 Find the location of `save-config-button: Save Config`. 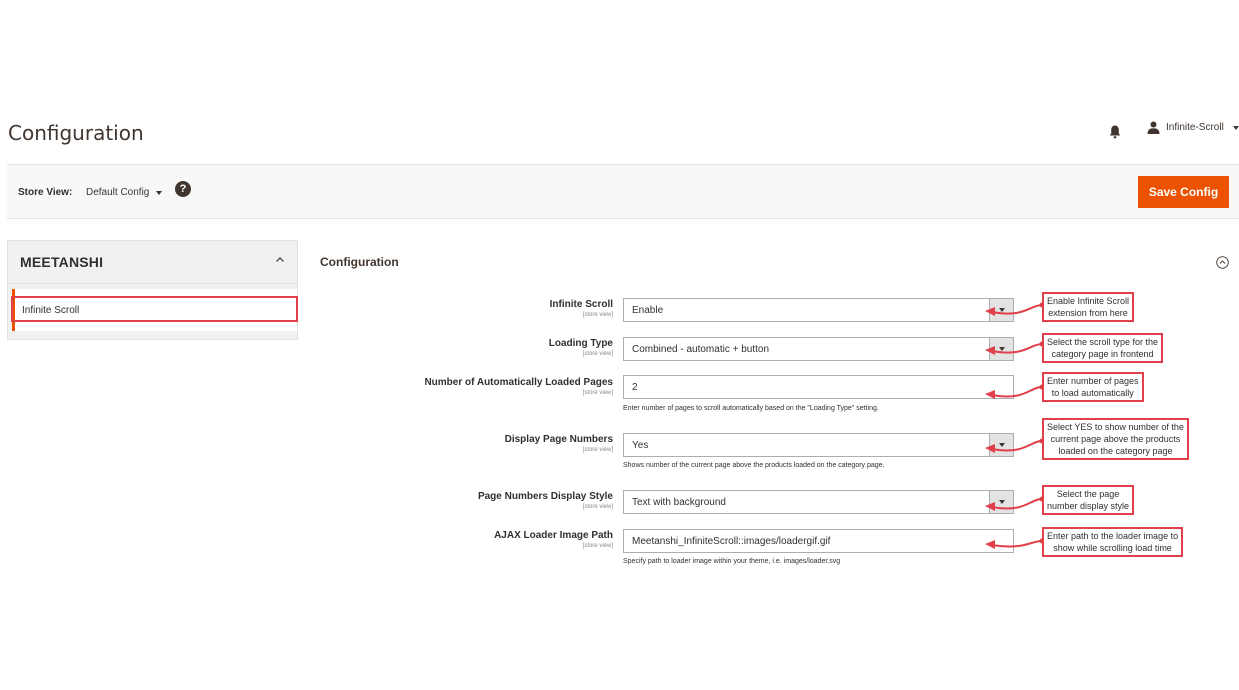

save-config-button: Save Config is located at coordinates (1183, 192).